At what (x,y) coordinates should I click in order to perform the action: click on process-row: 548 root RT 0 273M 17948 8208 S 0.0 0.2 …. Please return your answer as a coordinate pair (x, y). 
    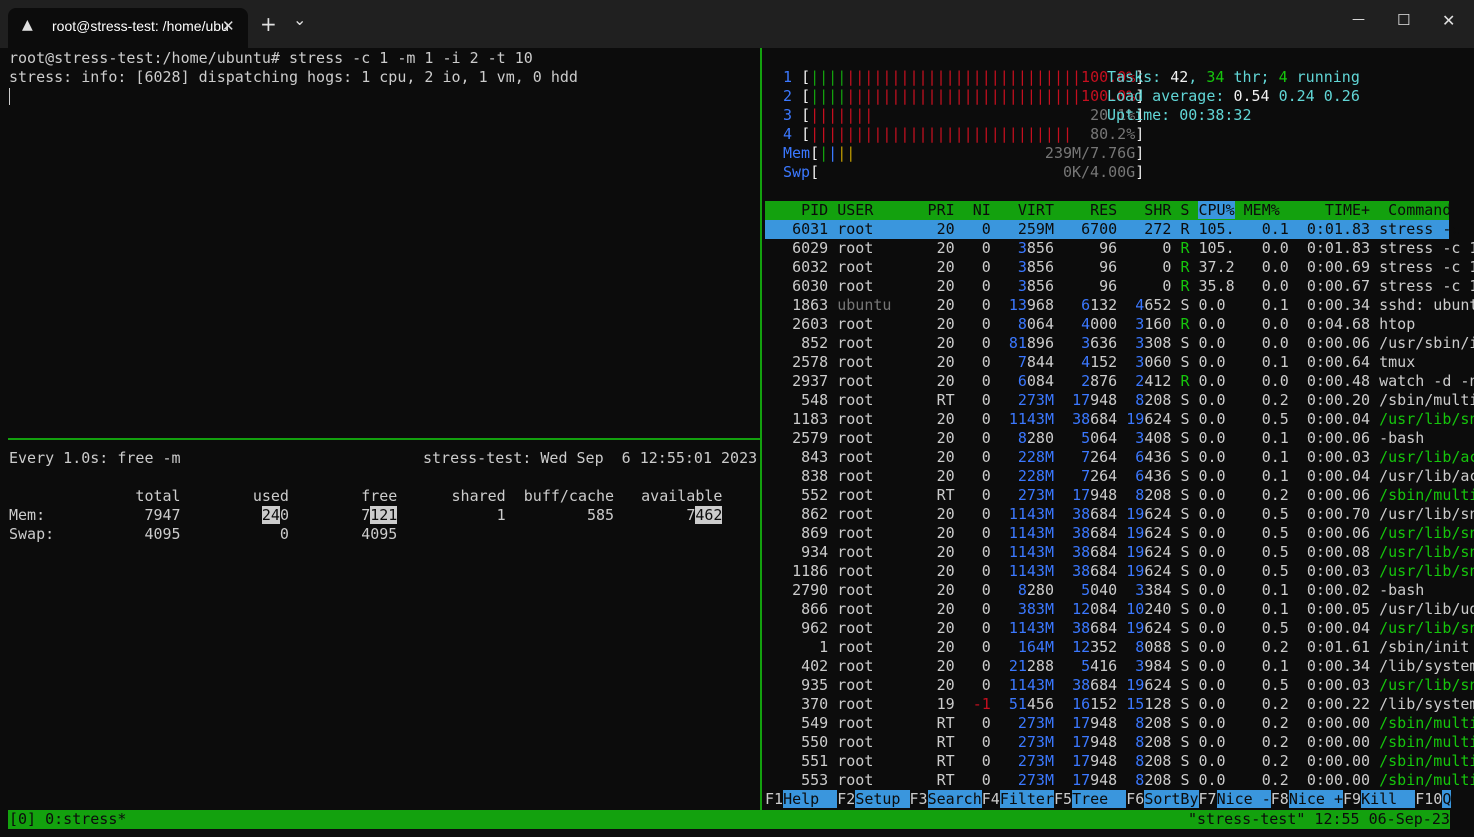
    Looking at the image, I should click on (1119, 400).